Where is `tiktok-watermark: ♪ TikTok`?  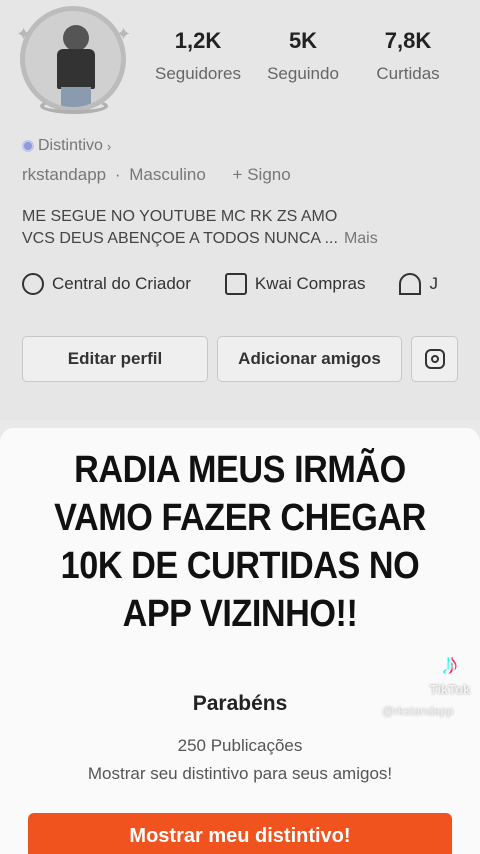 tiktok-watermark: ♪ TikTok is located at coordinates (450, 672).